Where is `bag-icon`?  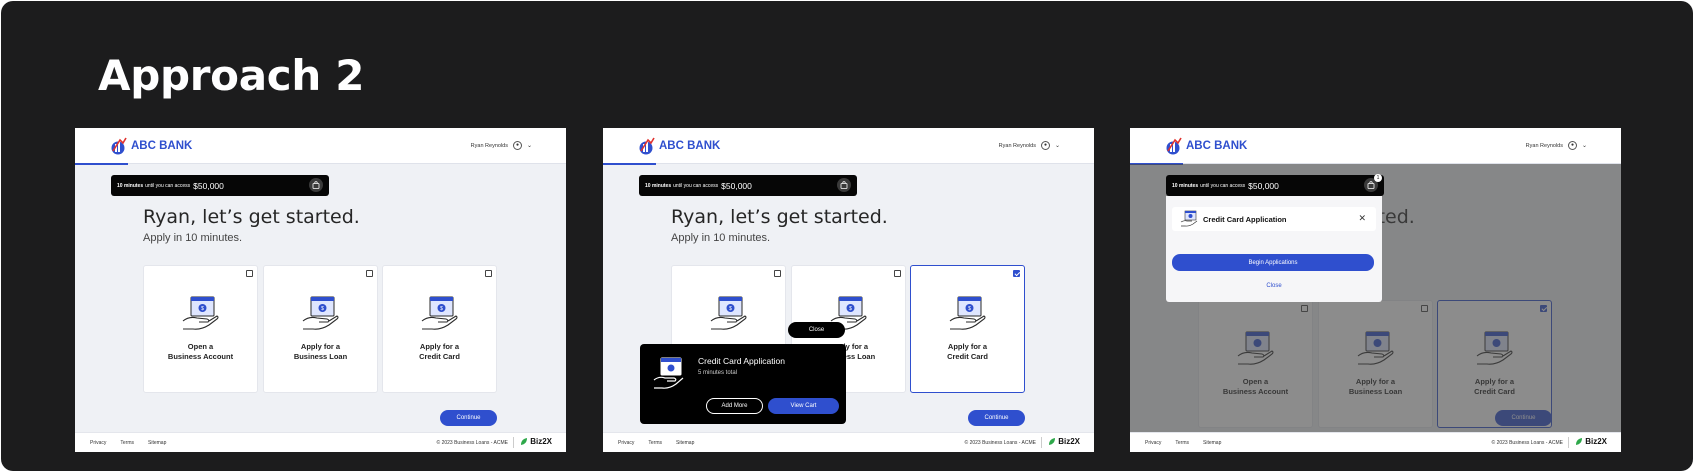 bag-icon is located at coordinates (316, 185).